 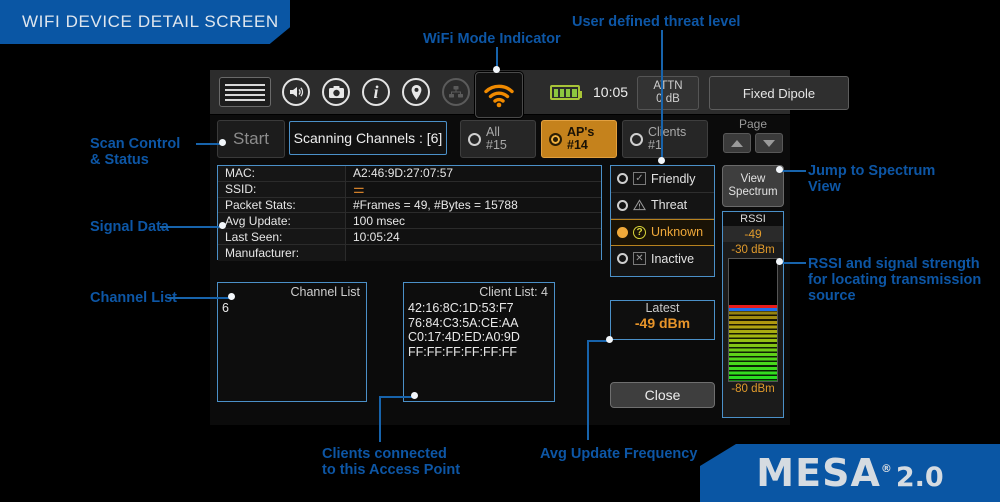 I want to click on threat-friendly-label: Friendly, so click(x=673, y=178).